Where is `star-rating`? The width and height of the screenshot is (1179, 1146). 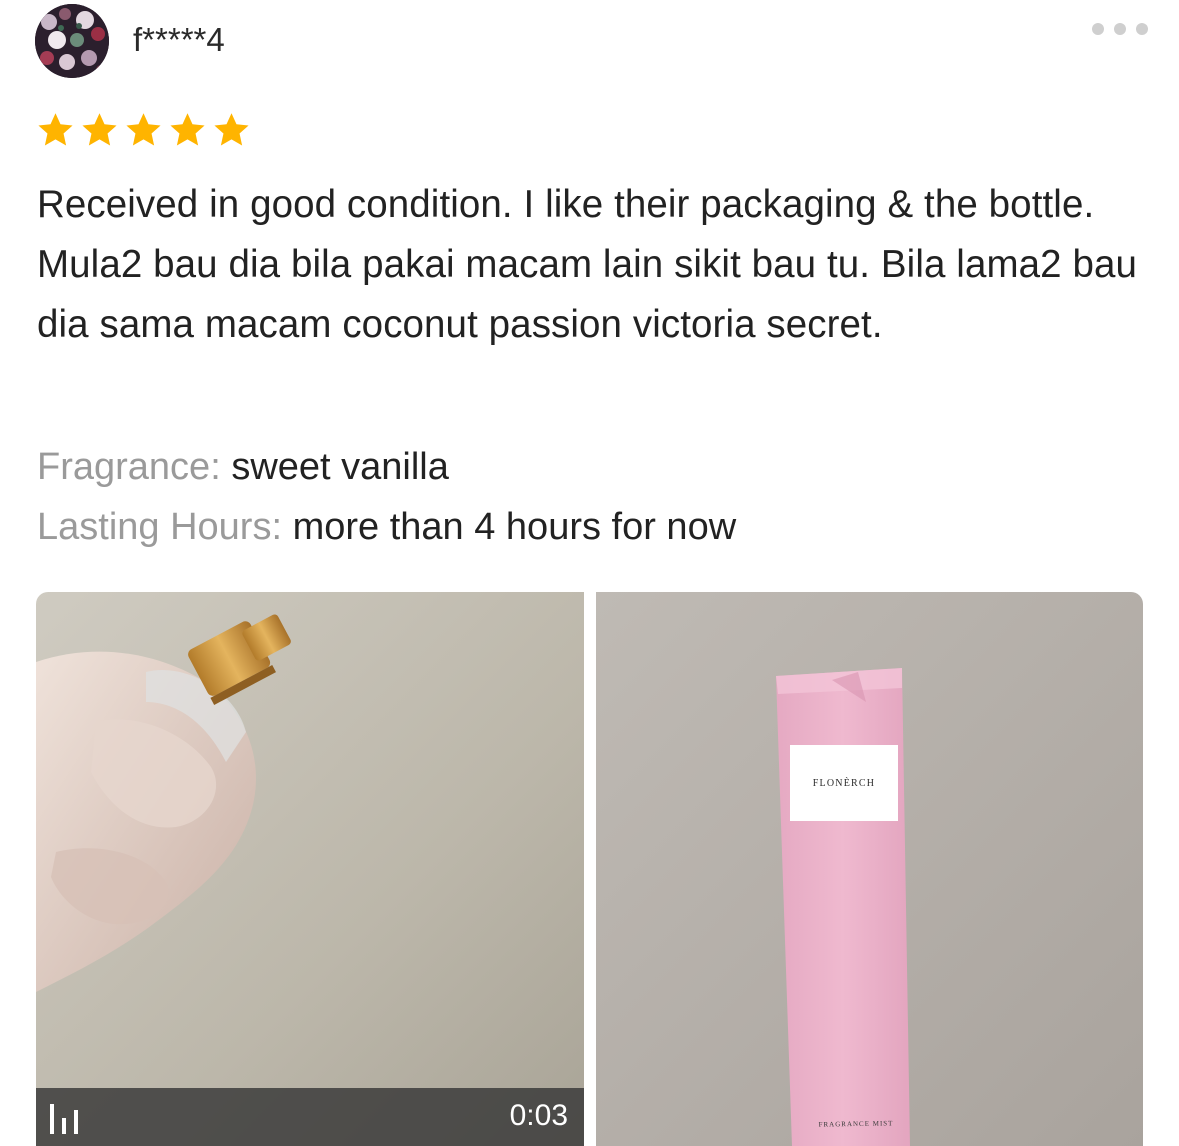
star-rating is located at coordinates (143, 130).